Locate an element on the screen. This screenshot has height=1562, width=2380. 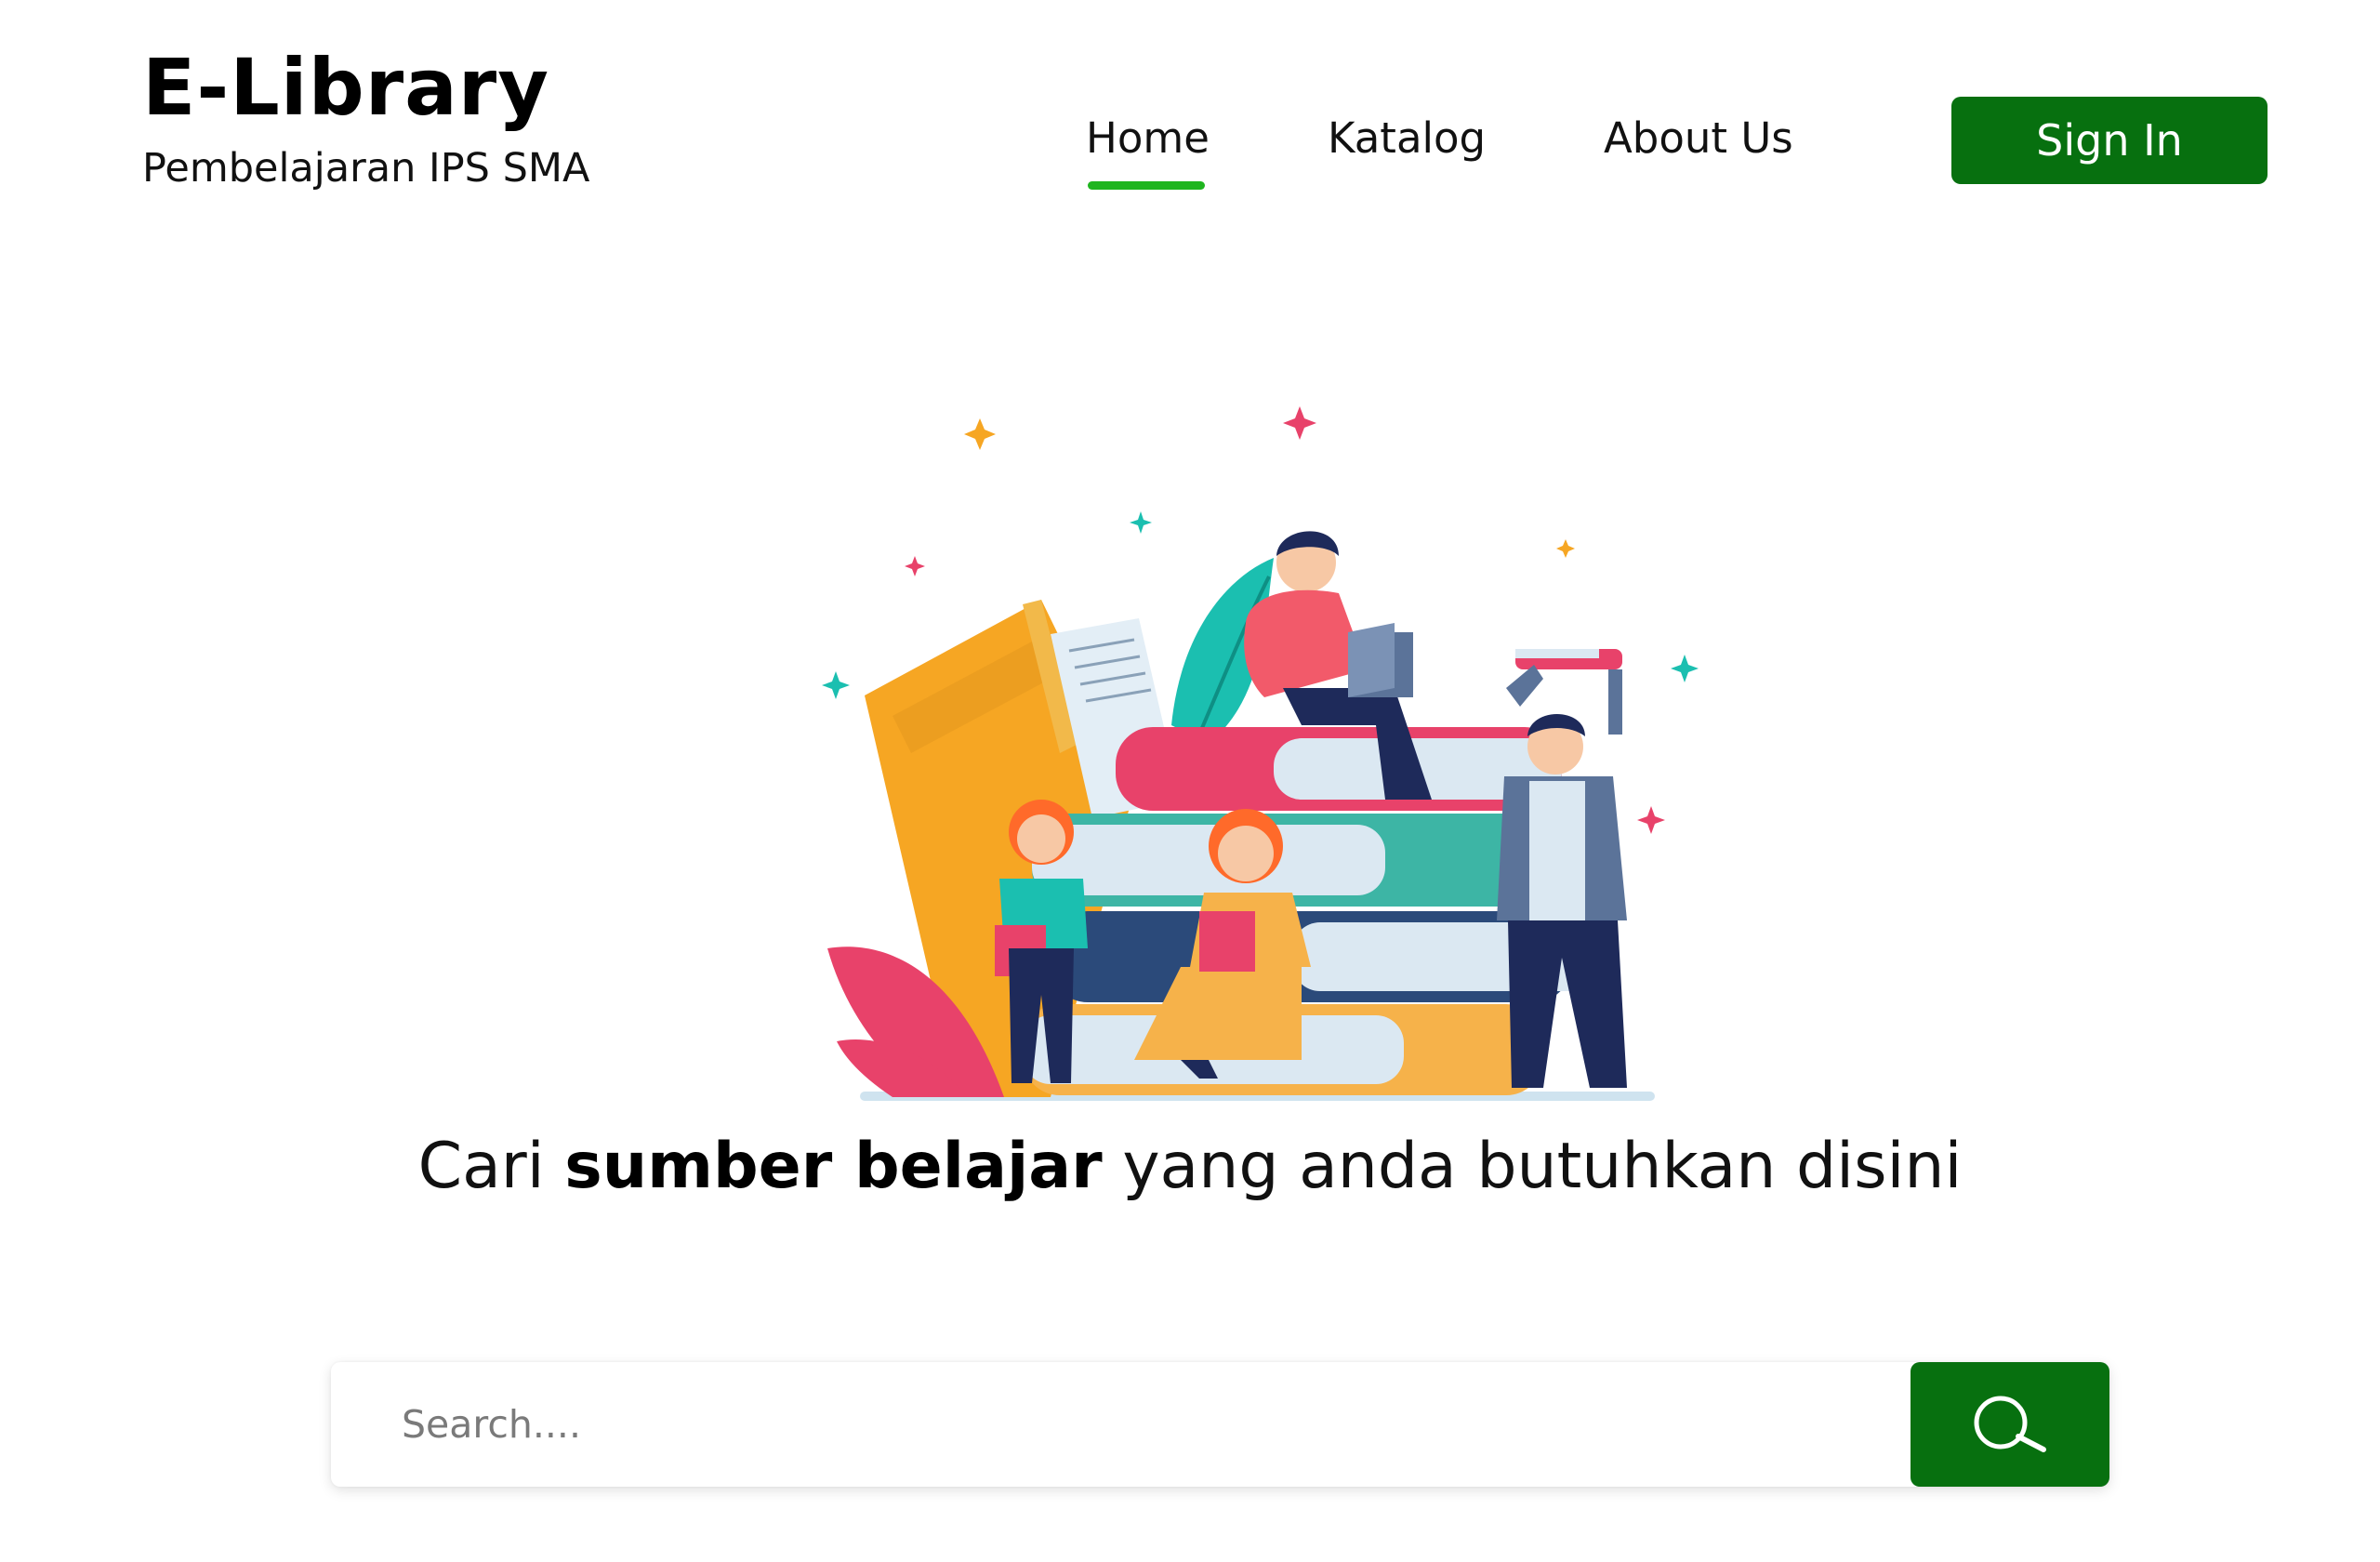
search-button is located at coordinates (2010, 1425).